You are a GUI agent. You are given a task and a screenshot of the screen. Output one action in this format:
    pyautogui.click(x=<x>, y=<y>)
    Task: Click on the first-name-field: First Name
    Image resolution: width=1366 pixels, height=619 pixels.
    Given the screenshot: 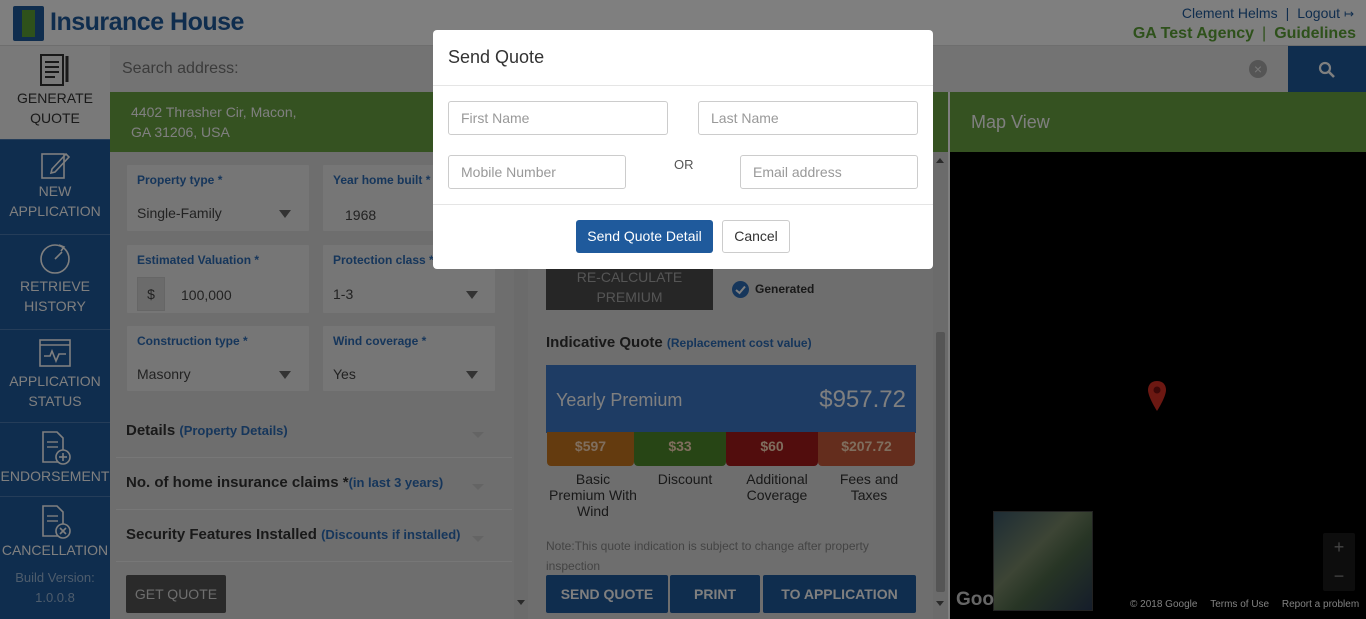 What is the action you would take?
    pyautogui.click(x=558, y=118)
    